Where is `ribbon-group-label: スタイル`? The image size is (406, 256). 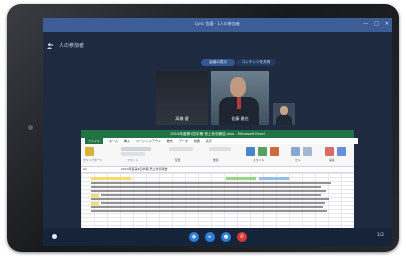 ribbon-group-label: スタイル is located at coordinates (259, 160).